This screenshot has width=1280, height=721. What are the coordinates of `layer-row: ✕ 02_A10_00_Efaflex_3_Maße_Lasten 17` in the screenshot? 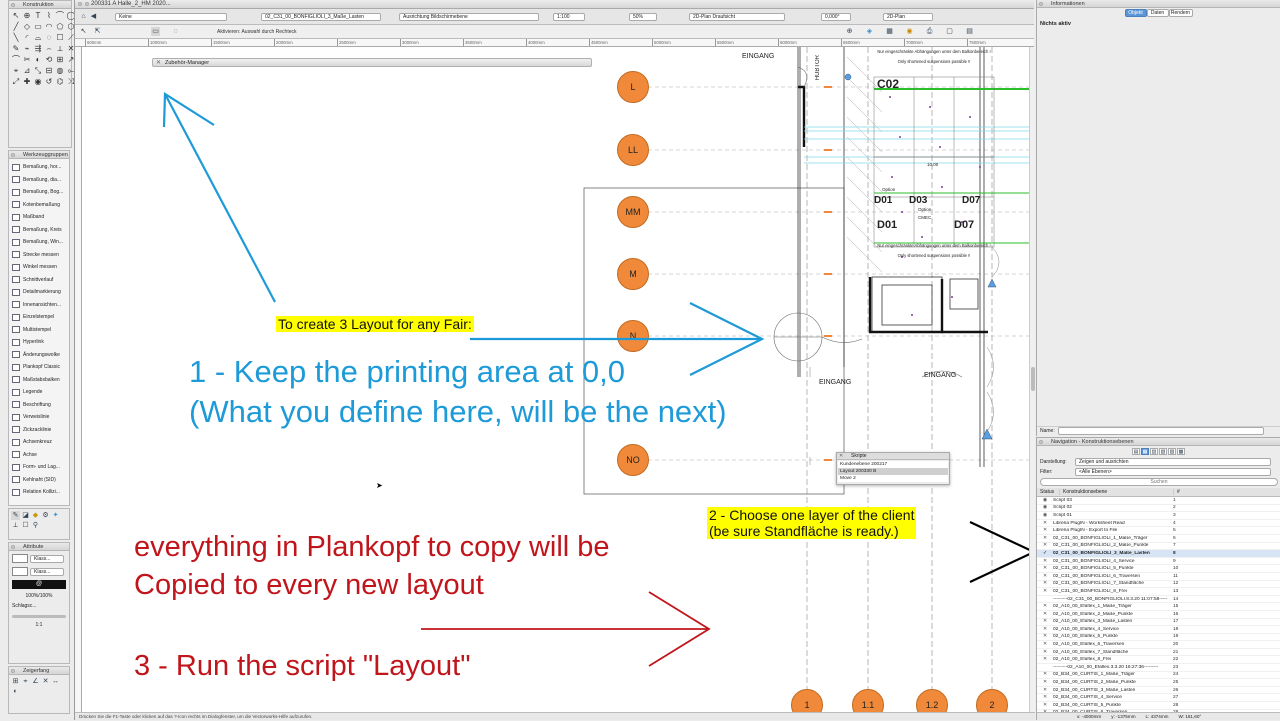 It's located at (1158, 623).